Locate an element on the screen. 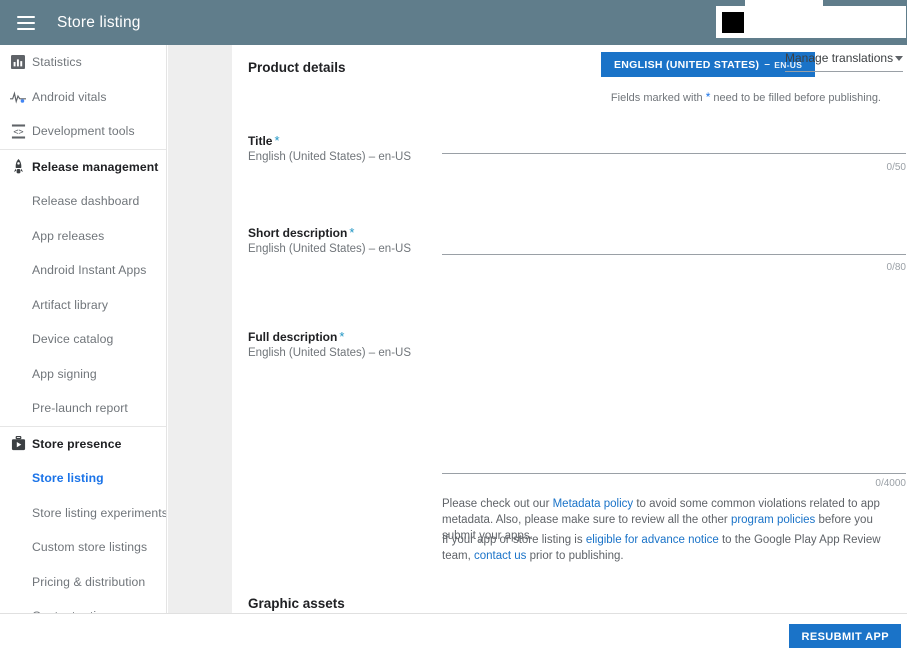 The image size is (907, 653). sidebar-item-release-management: Release management is located at coordinates (83, 167).